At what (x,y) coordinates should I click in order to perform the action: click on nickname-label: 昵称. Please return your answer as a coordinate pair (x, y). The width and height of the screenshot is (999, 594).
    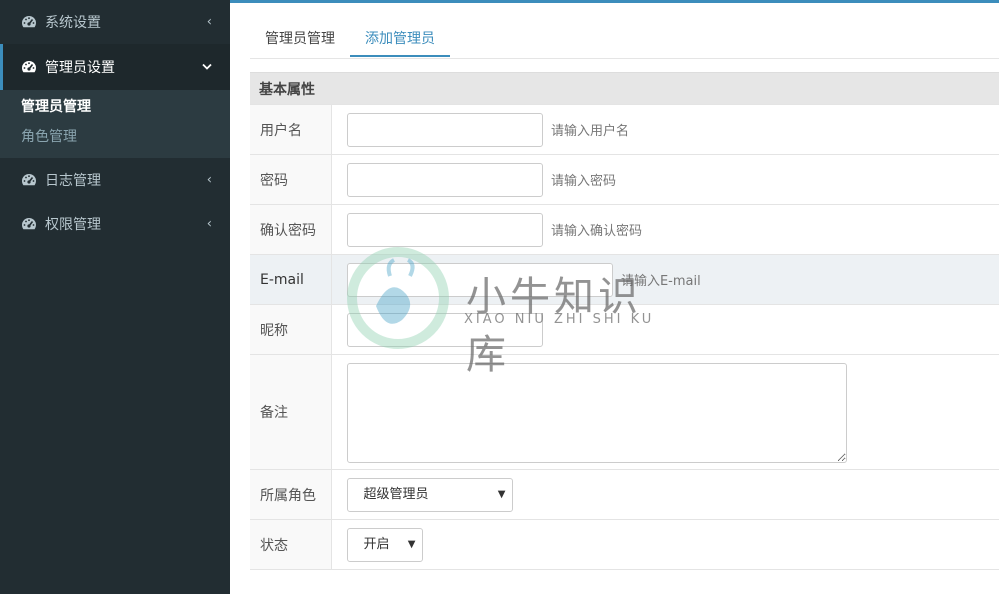
    Looking at the image, I should click on (291, 329).